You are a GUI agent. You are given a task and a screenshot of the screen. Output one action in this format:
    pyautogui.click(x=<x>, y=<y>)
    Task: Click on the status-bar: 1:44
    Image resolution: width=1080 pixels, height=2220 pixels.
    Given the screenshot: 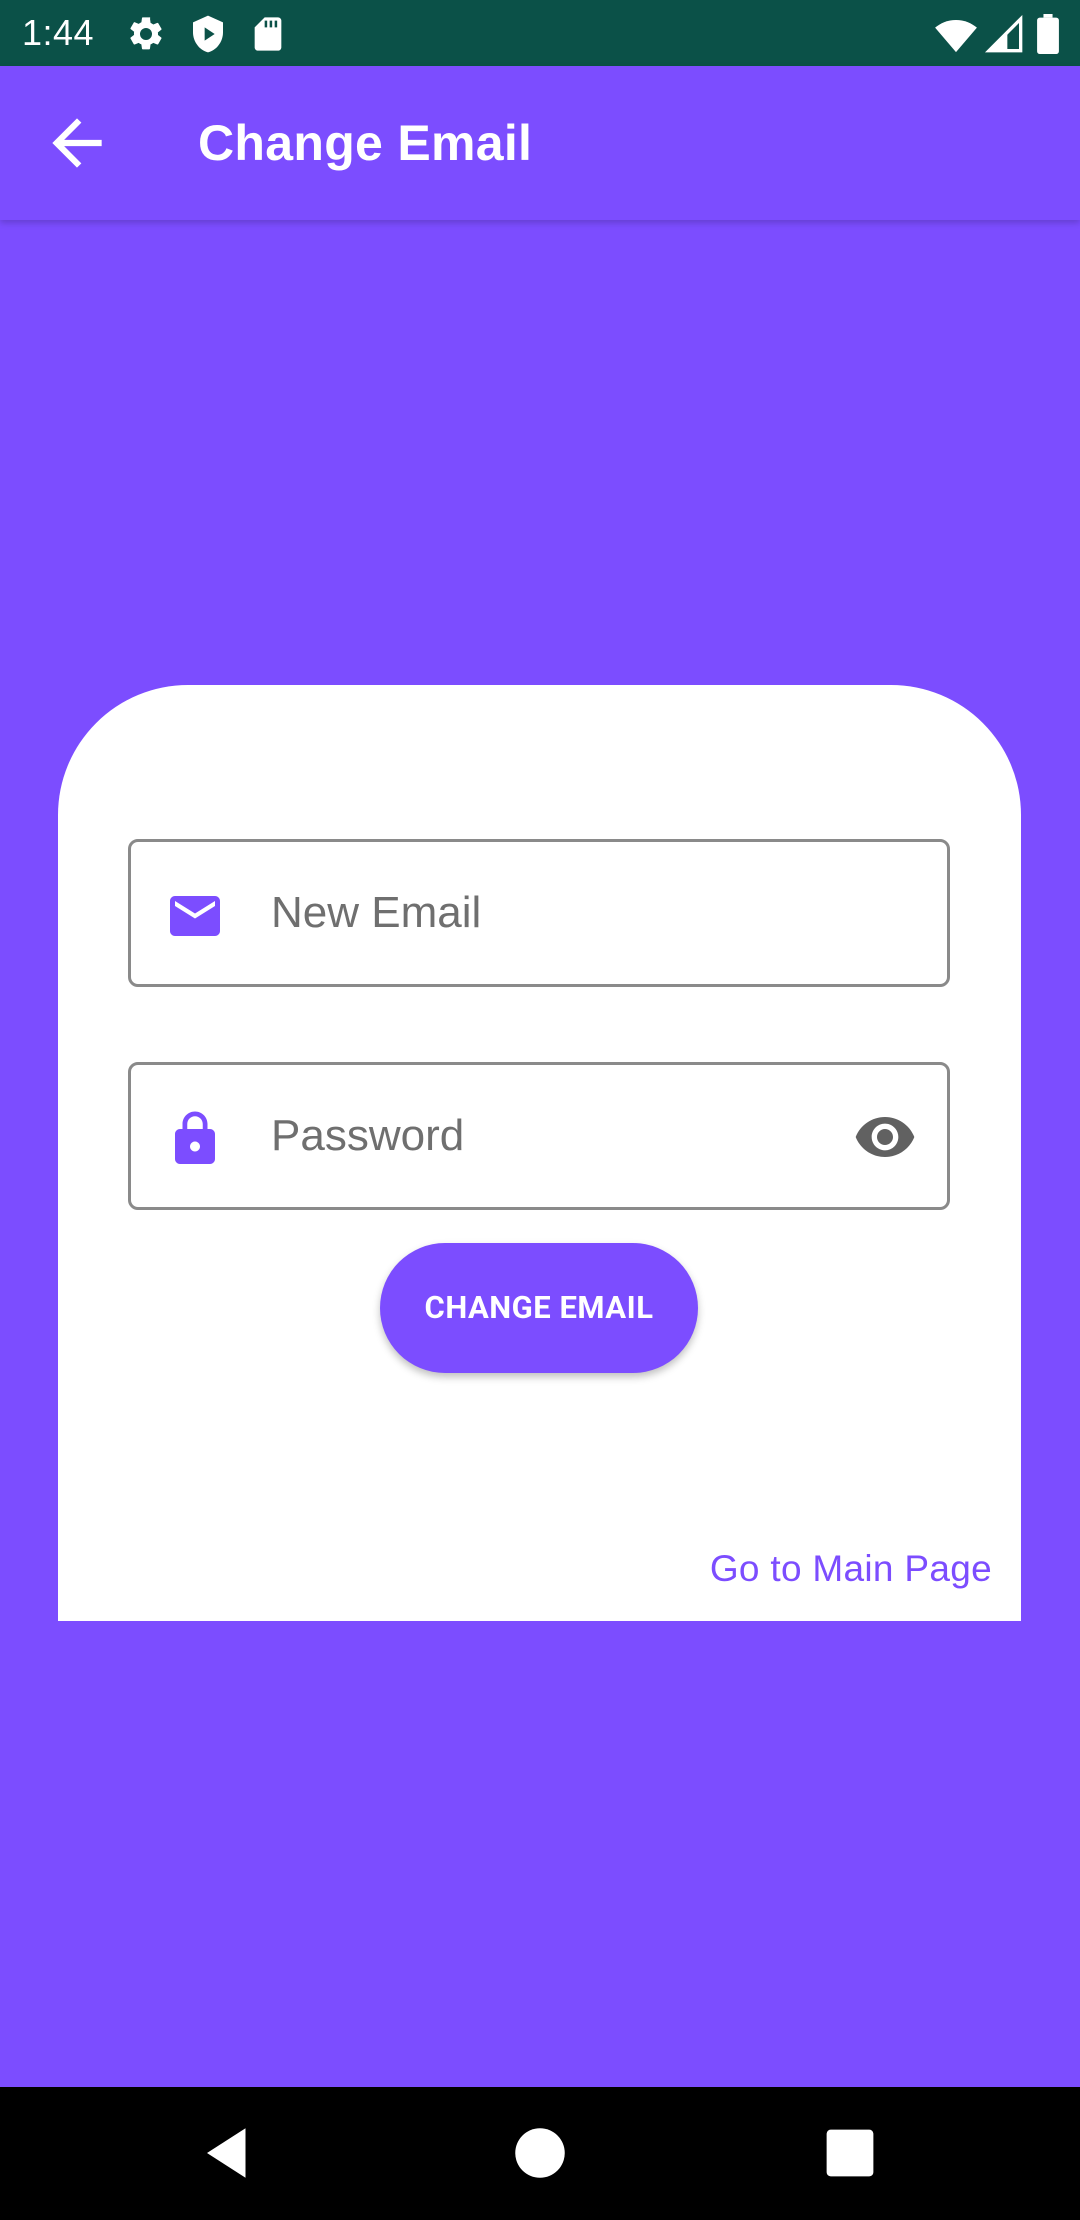 What is the action you would take?
    pyautogui.click(x=540, y=33)
    